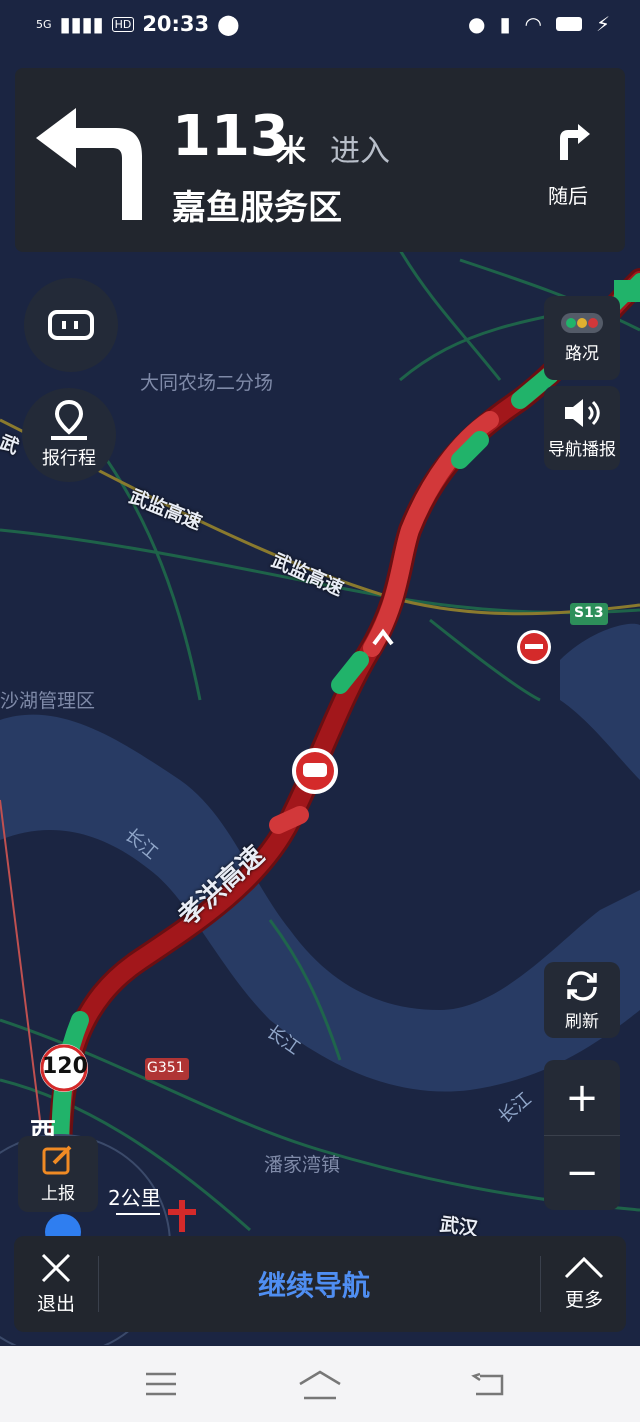  What do you see at coordinates (228, 24) in the screenshot?
I see `location-pin-icon: ⬤` at bounding box center [228, 24].